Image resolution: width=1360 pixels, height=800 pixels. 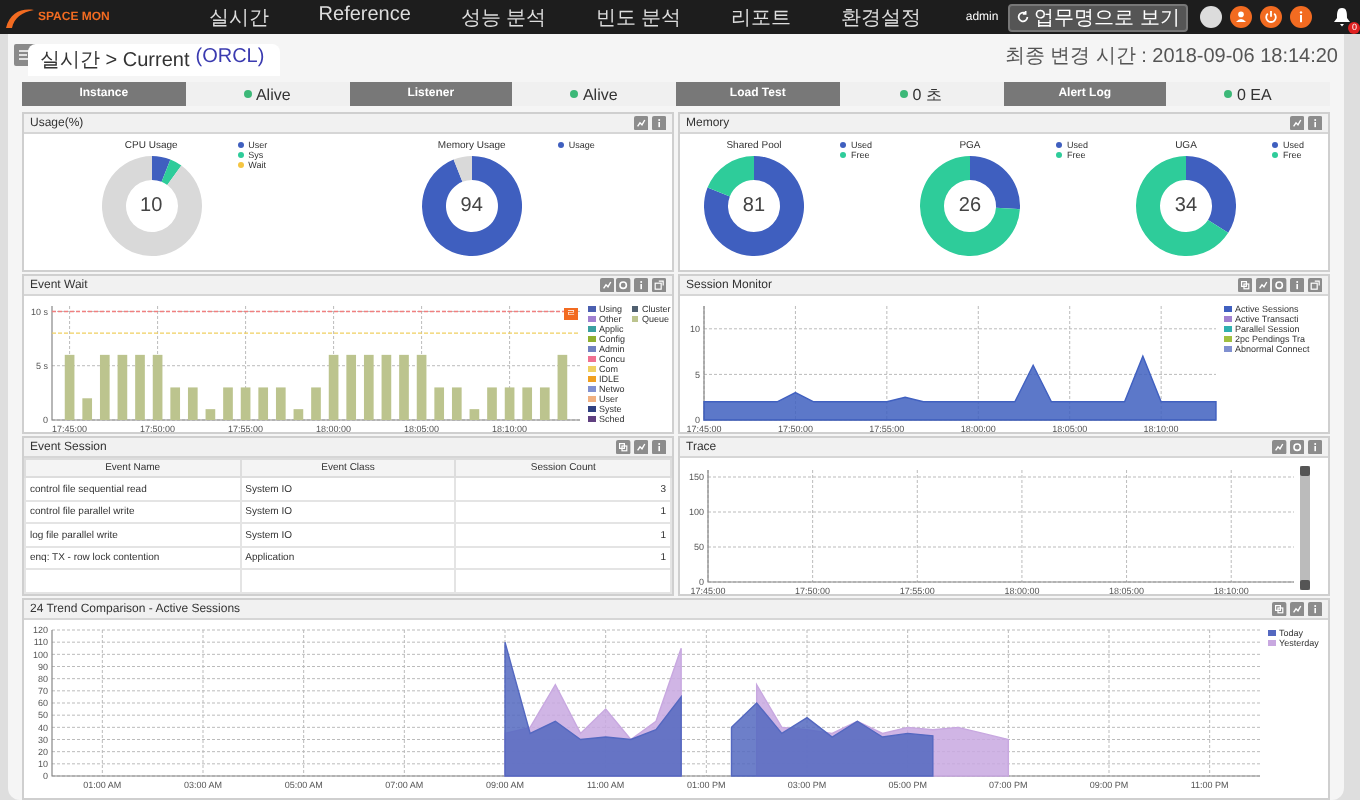 I want to click on refresh-icon, so click(x=1023, y=17).